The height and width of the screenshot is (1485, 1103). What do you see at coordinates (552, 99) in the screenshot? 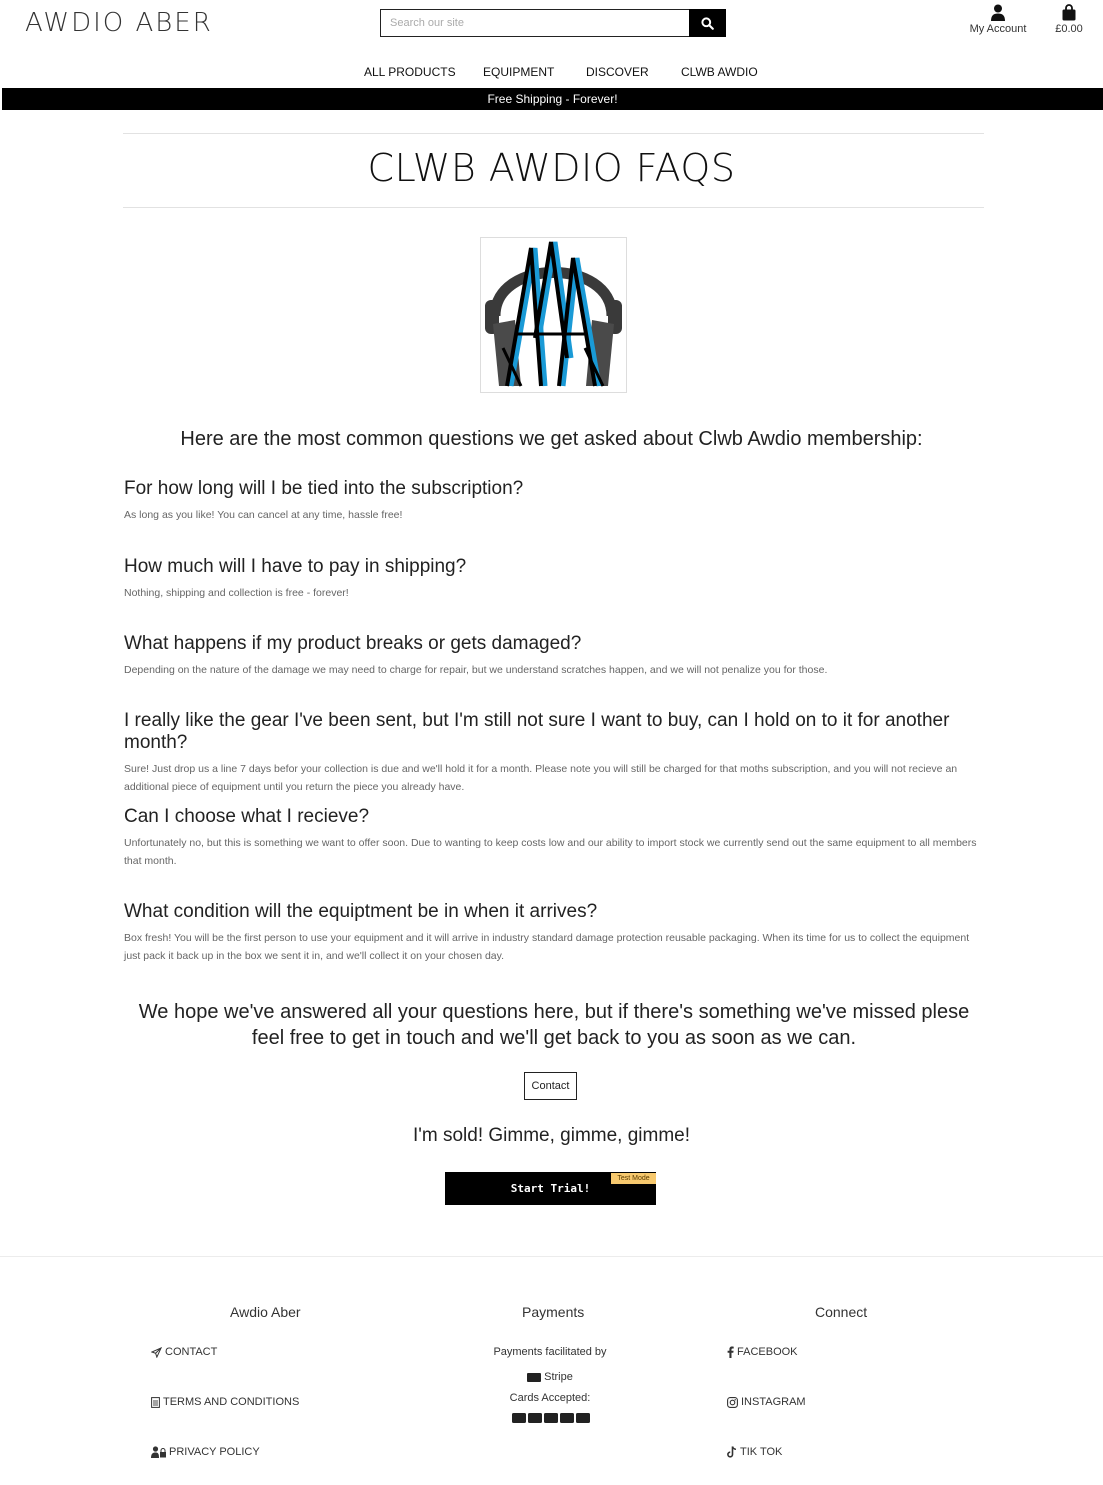
I see `free-shipping-banner: Free Shipping - Forever!` at bounding box center [552, 99].